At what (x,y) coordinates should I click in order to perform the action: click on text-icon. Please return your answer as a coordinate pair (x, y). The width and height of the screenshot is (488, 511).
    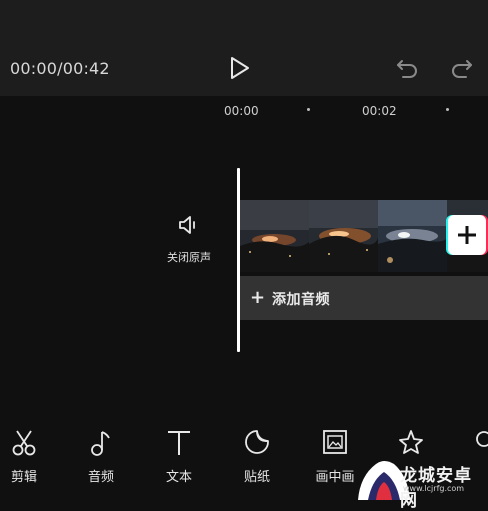
    Looking at the image, I should click on (179, 443).